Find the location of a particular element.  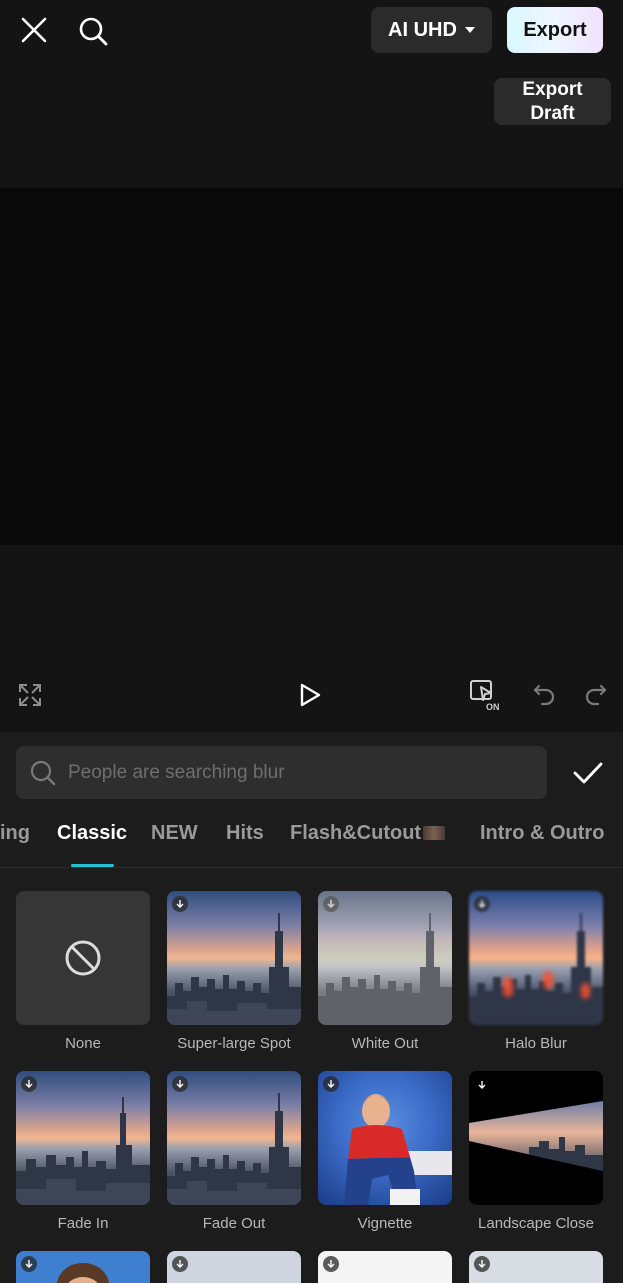

fullscreen-icon is located at coordinates (30, 695).